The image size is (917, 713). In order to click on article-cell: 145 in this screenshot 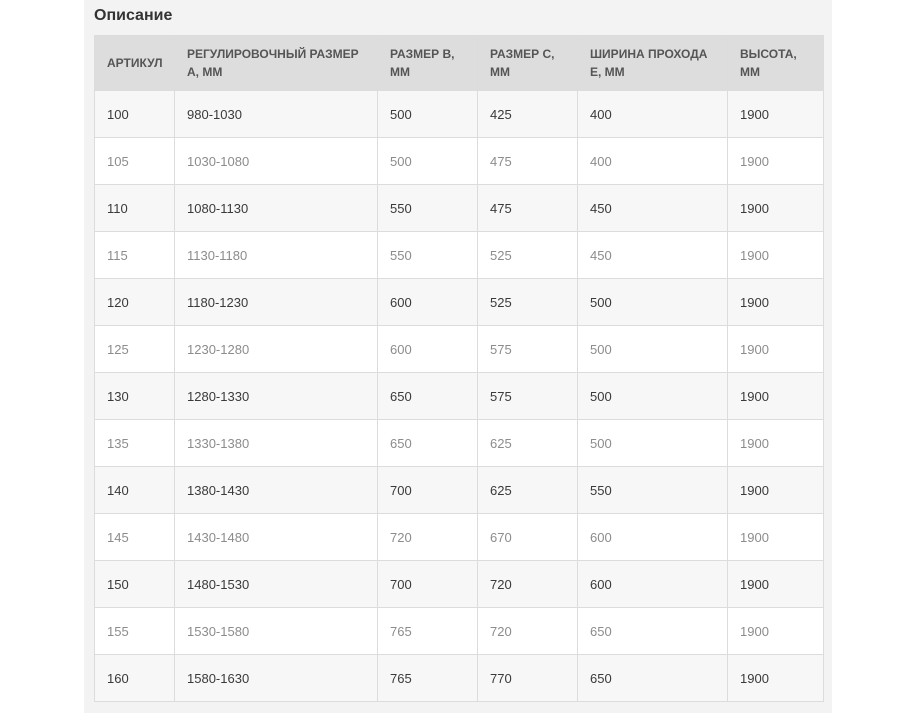, I will do `click(134, 537)`.